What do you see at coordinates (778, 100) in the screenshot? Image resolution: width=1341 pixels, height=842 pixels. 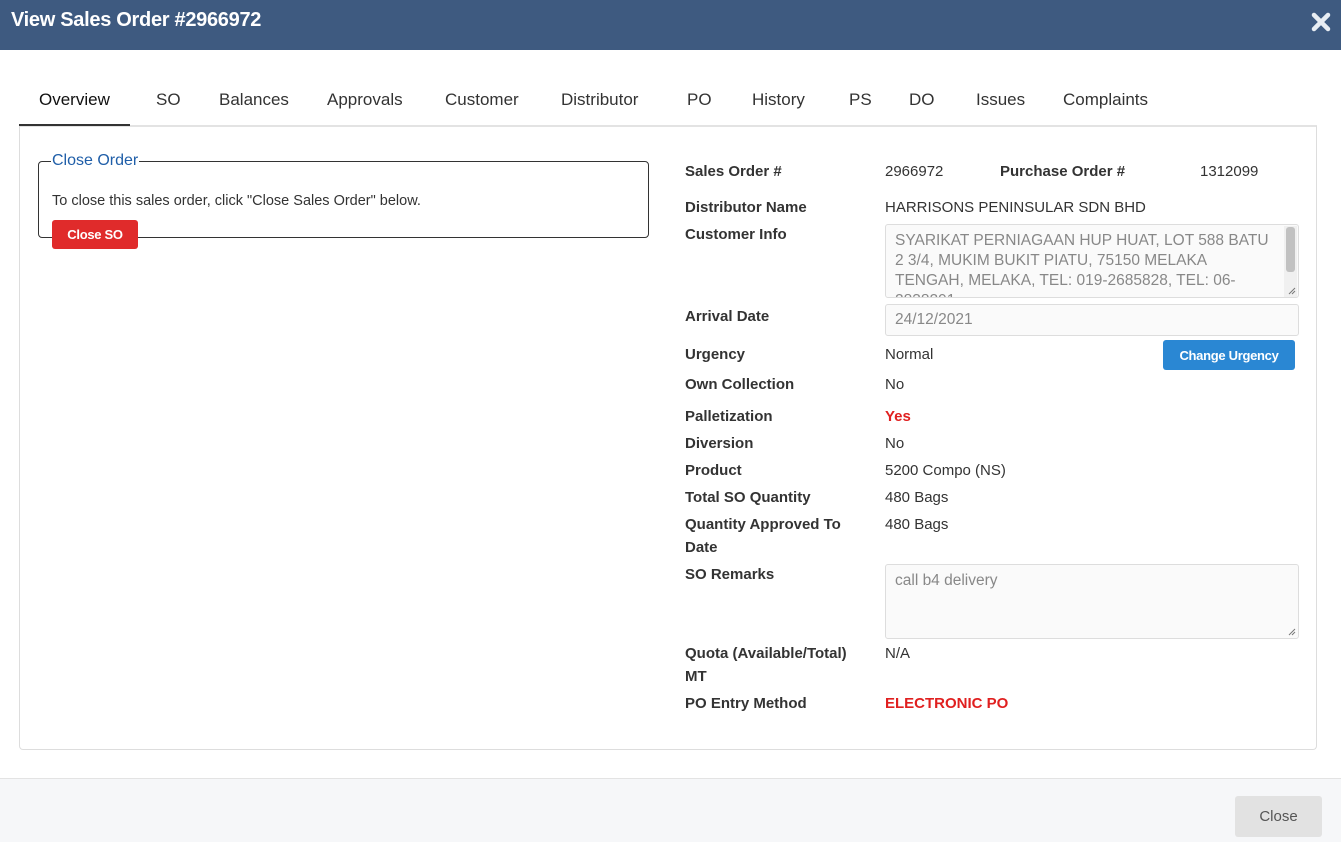 I see `tab-history: History` at bounding box center [778, 100].